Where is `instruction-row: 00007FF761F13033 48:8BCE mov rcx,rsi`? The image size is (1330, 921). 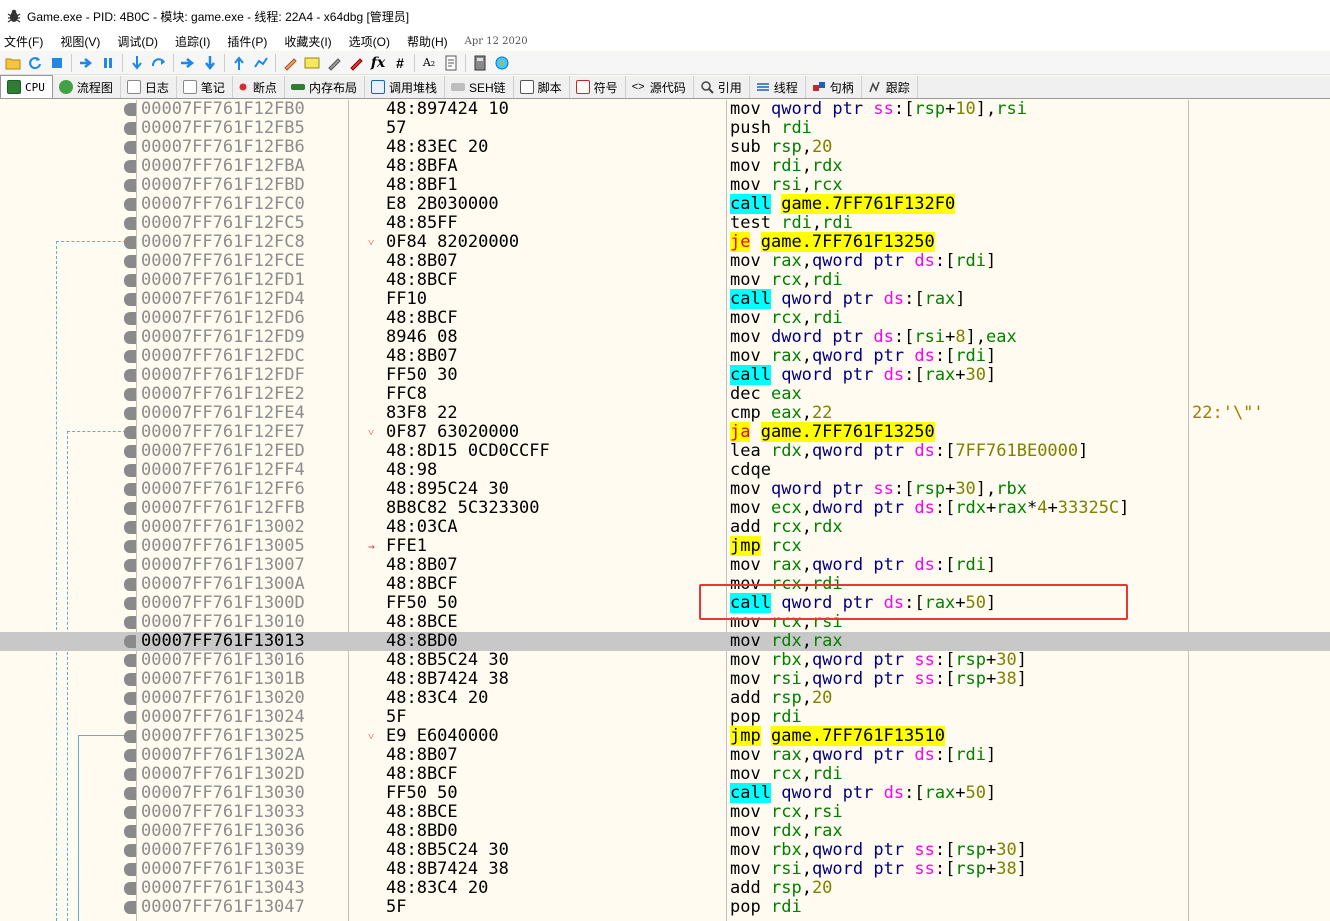 instruction-row: 00007FF761F13033 48:8BCE mov rcx,rsi is located at coordinates (665, 812).